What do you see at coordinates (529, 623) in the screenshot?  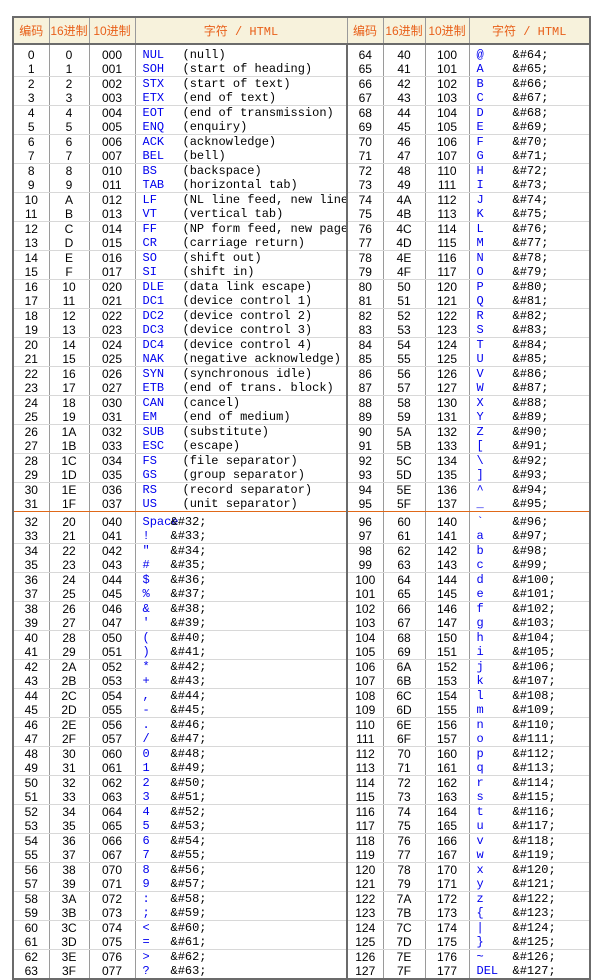 I see `char-cell: g &#103;` at bounding box center [529, 623].